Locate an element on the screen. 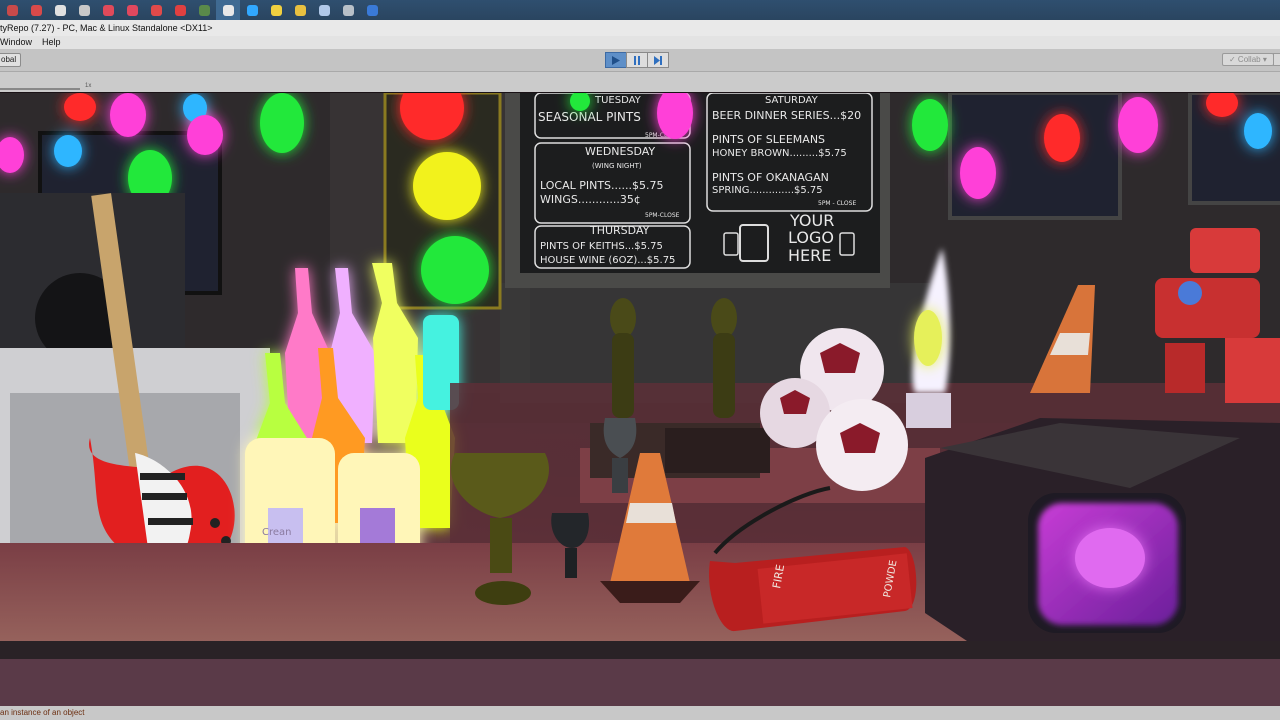 This screenshot has height=720, width=1280. status-message: an instance of an object is located at coordinates (42, 712).